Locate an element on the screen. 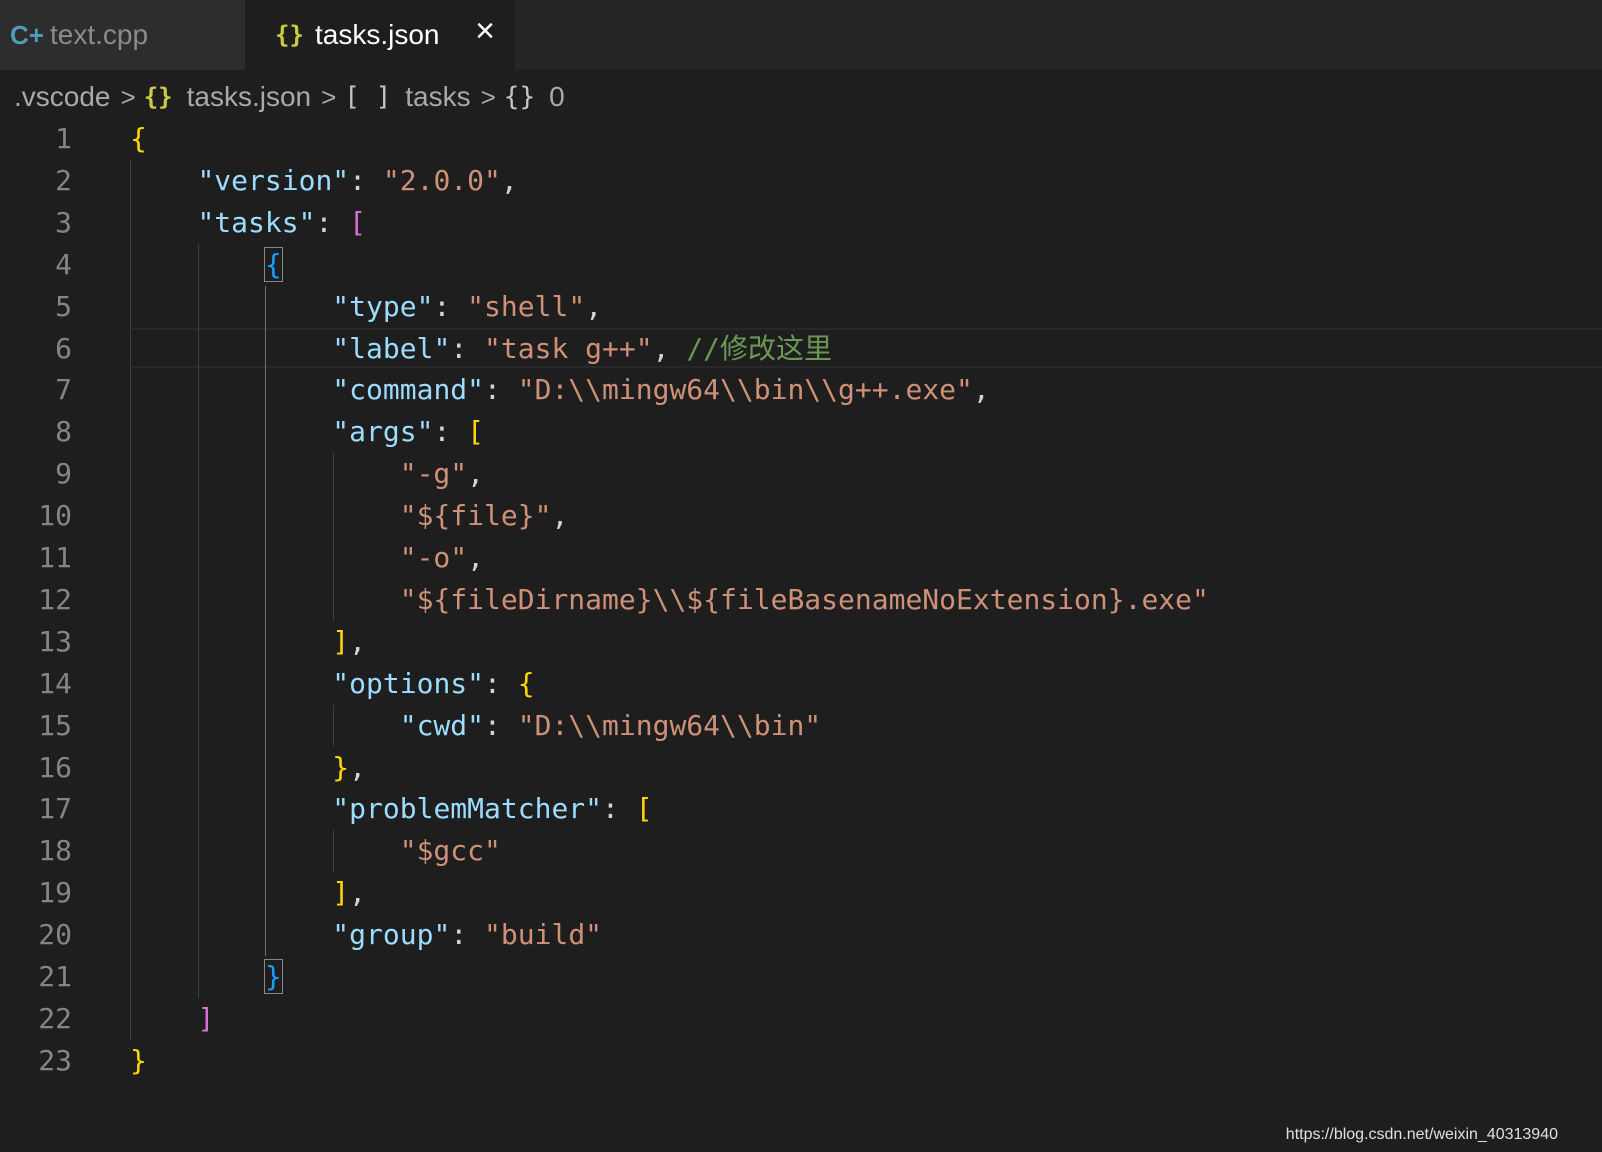 Image resolution: width=1602 pixels, height=1152 pixels. tab-tasks-json: {} tasks.json × is located at coordinates (380, 35).